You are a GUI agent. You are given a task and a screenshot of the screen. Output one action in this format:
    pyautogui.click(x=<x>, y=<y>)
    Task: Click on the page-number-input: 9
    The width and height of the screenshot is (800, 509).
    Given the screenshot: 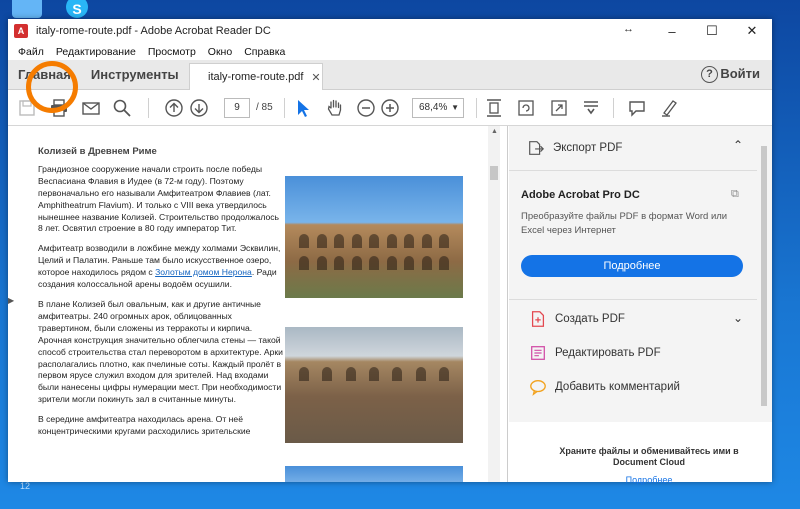 What is the action you would take?
    pyautogui.click(x=237, y=108)
    